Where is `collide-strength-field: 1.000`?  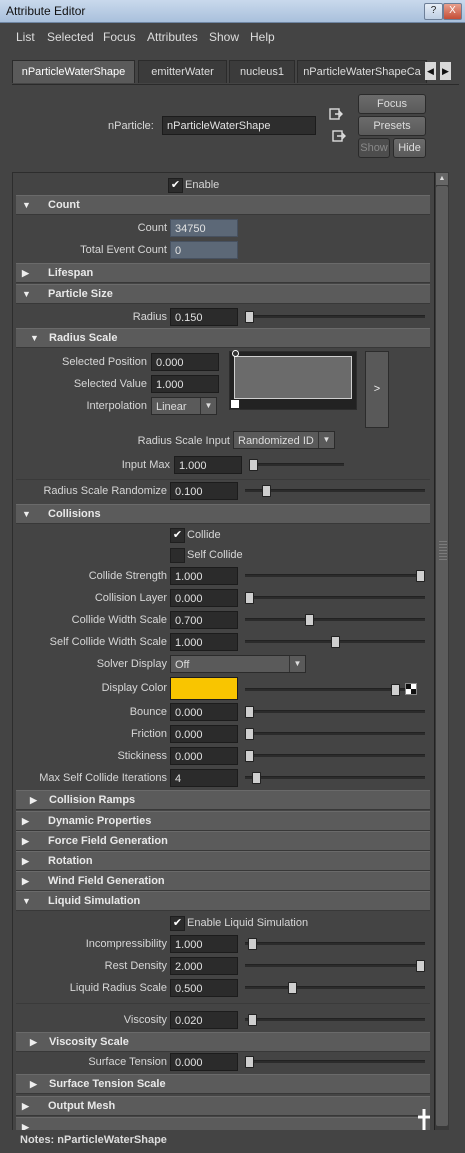 collide-strength-field: 1.000 is located at coordinates (204, 576).